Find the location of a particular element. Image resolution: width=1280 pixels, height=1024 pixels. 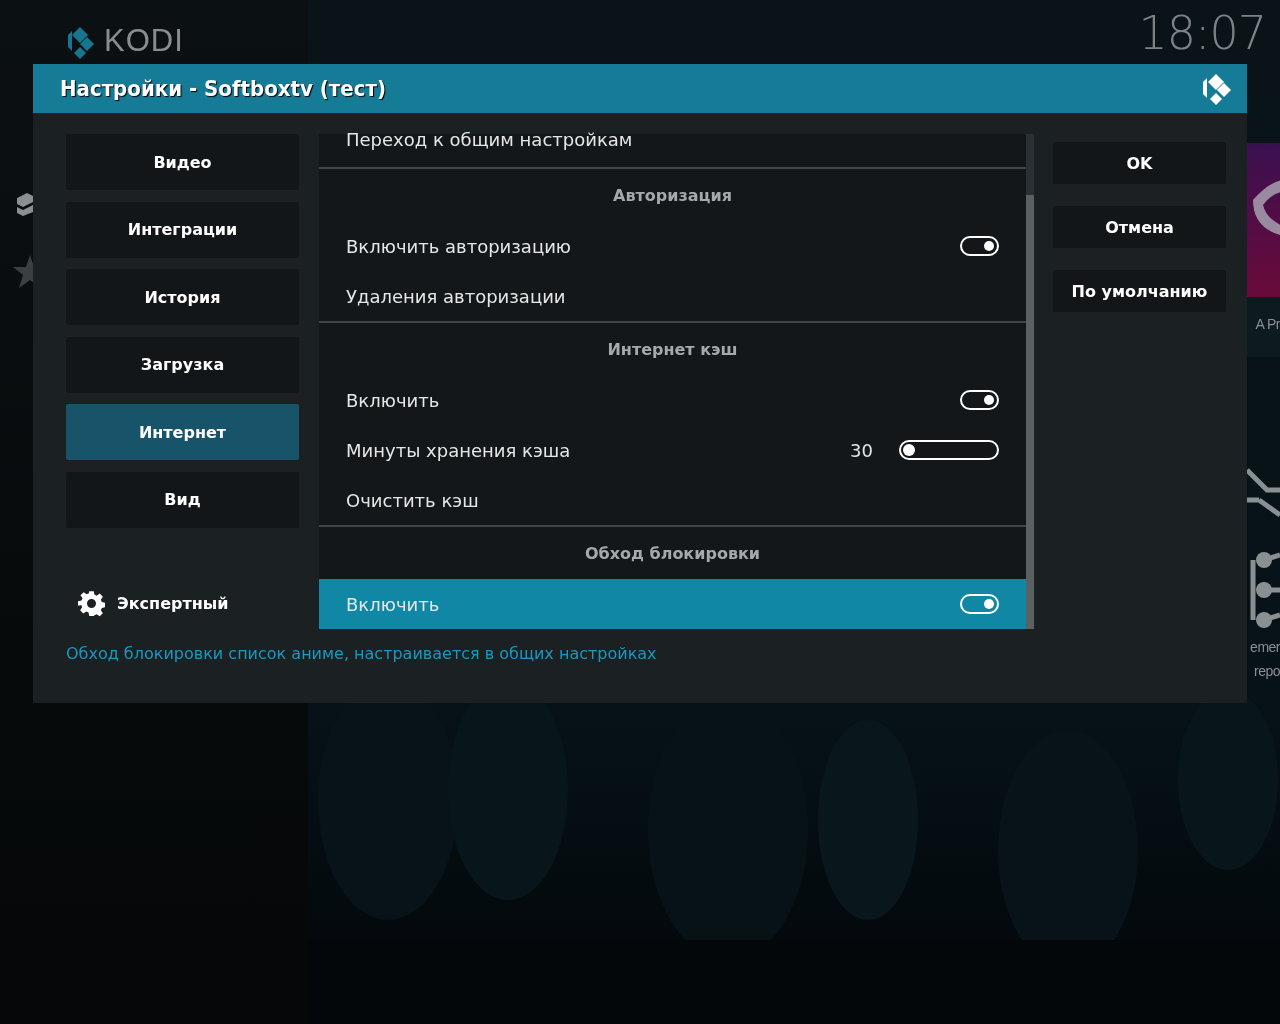

category-tab: Видео is located at coordinates (182, 162).